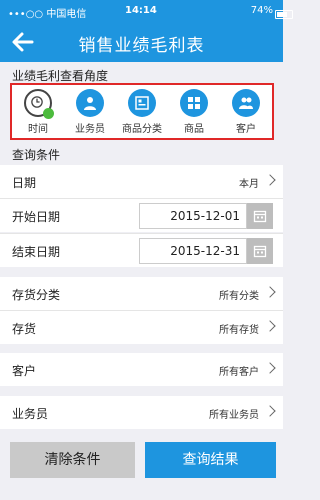 The width and height of the screenshot is (320, 500). Describe the element at coordinates (234, 415) in the screenshot. I see `salesperson-value: 所有业务员` at that location.